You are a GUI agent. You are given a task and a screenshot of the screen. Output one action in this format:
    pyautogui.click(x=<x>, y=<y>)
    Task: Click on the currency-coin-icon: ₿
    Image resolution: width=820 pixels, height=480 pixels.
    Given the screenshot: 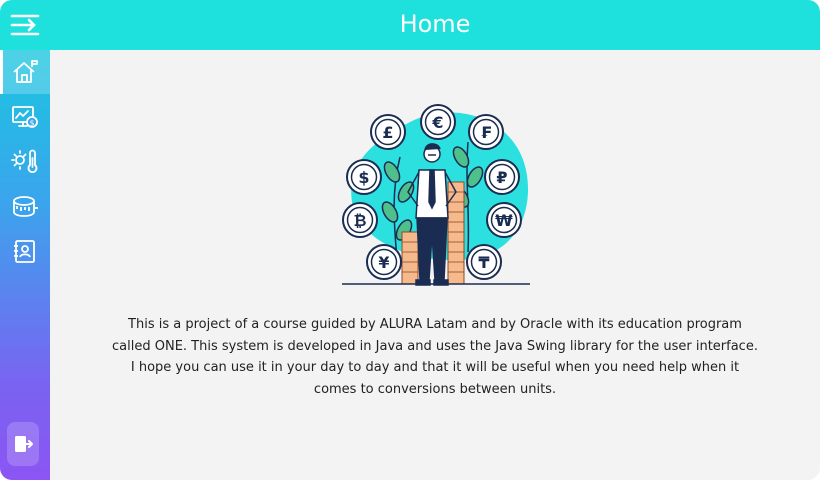 What is the action you would take?
    pyautogui.click(x=360, y=220)
    